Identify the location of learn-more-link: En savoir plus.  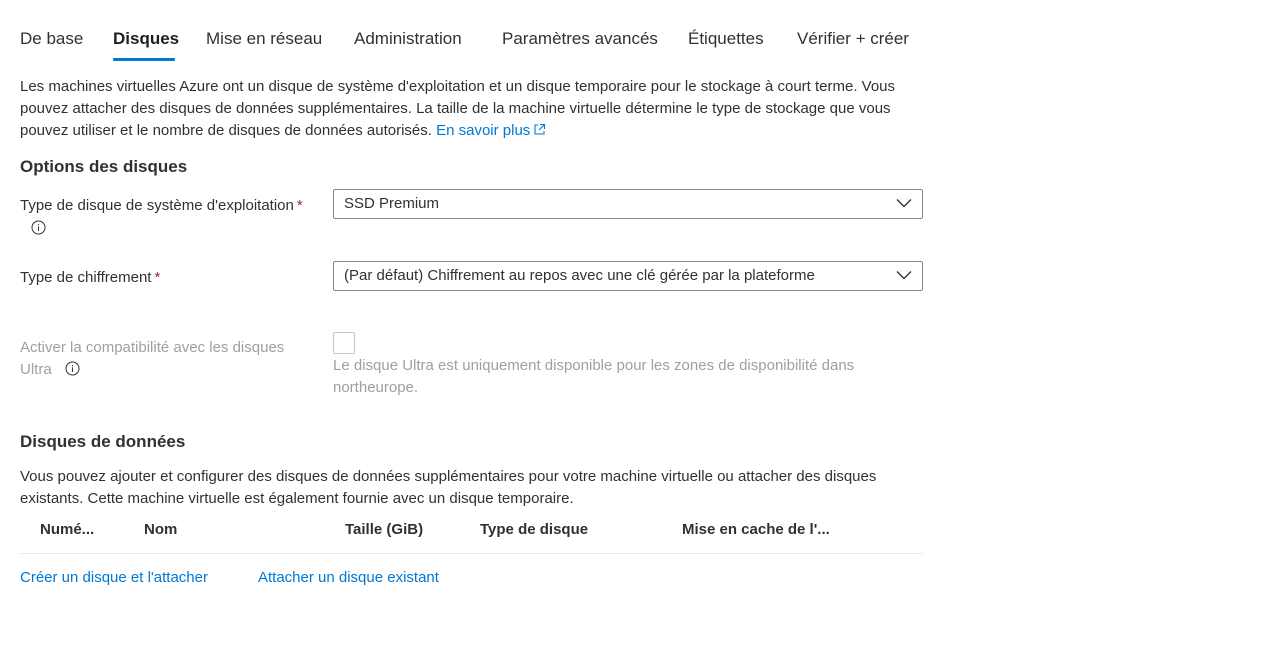
(491, 130).